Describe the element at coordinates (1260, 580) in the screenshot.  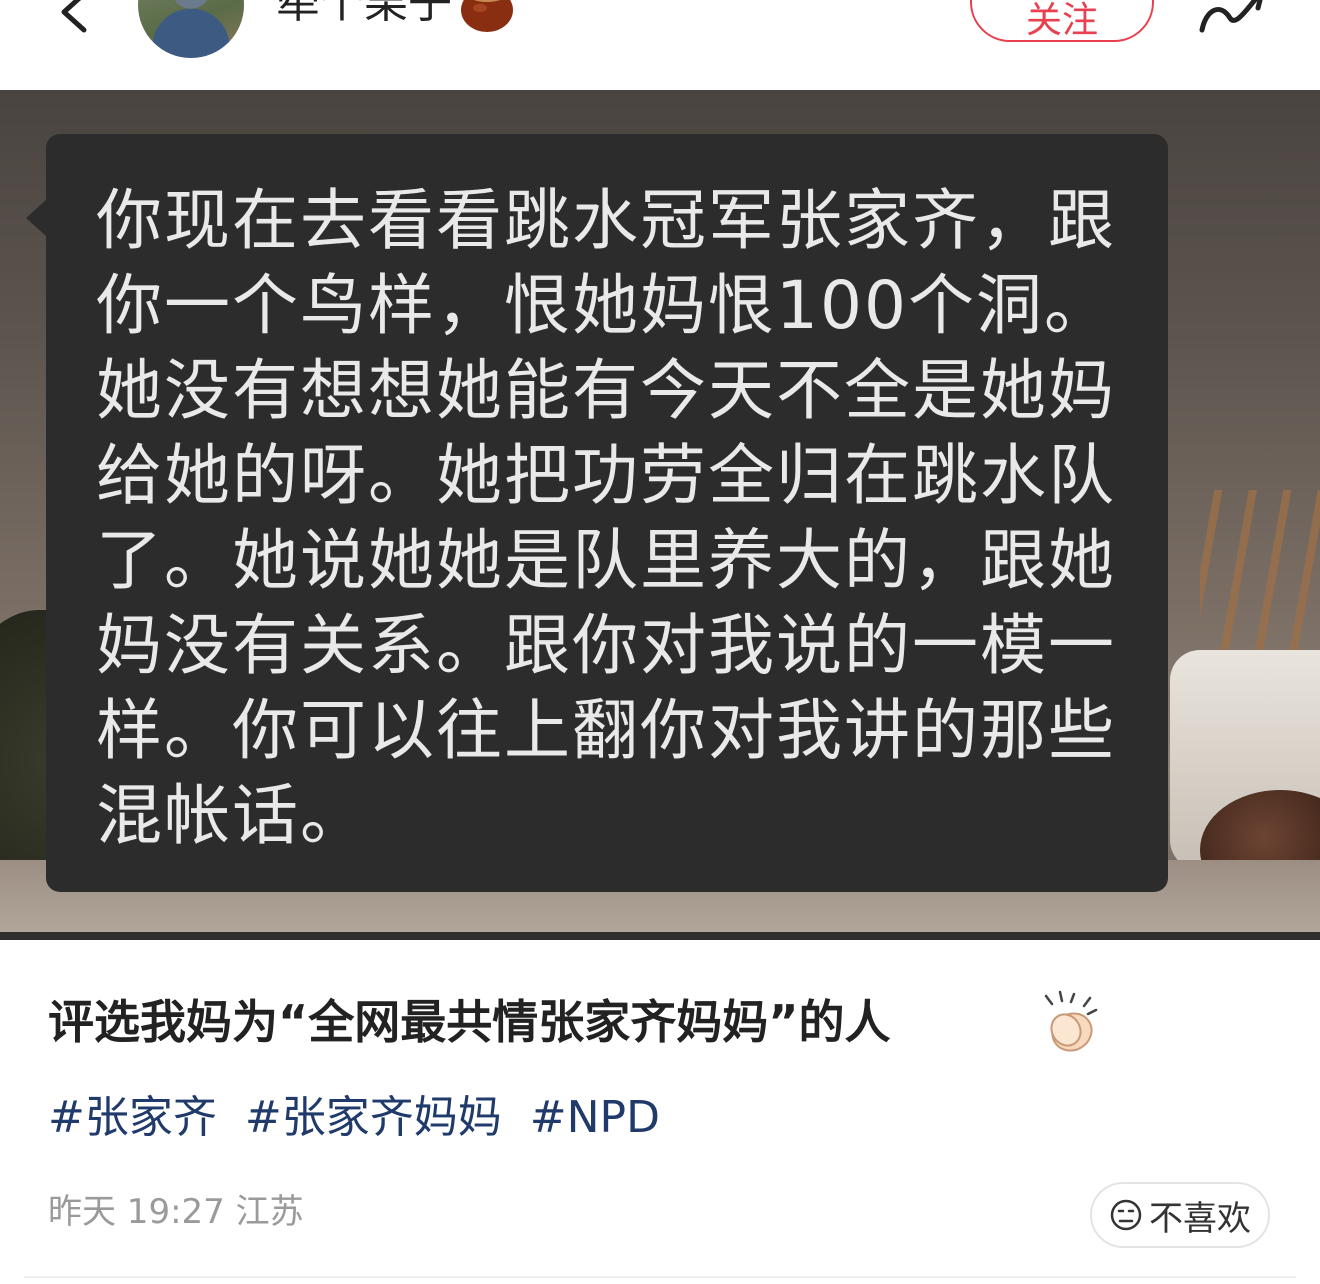
I see `background-utensils` at that location.